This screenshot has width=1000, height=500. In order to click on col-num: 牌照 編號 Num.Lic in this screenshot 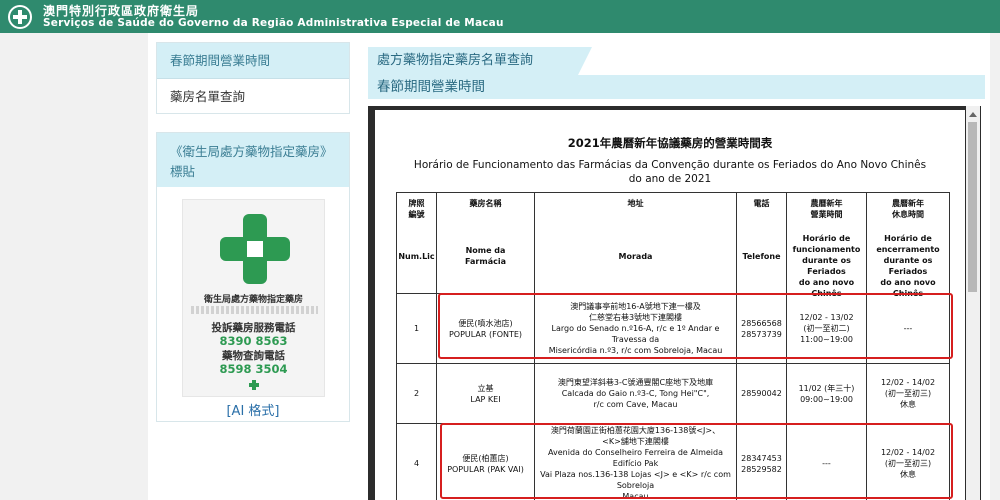, I will do `click(416, 243)`.